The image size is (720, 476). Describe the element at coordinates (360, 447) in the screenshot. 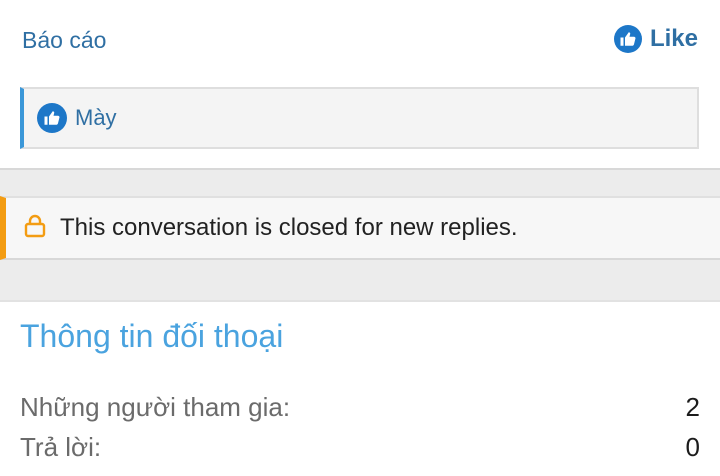

I see `info-row-replies: Trả lời: 0` at that location.